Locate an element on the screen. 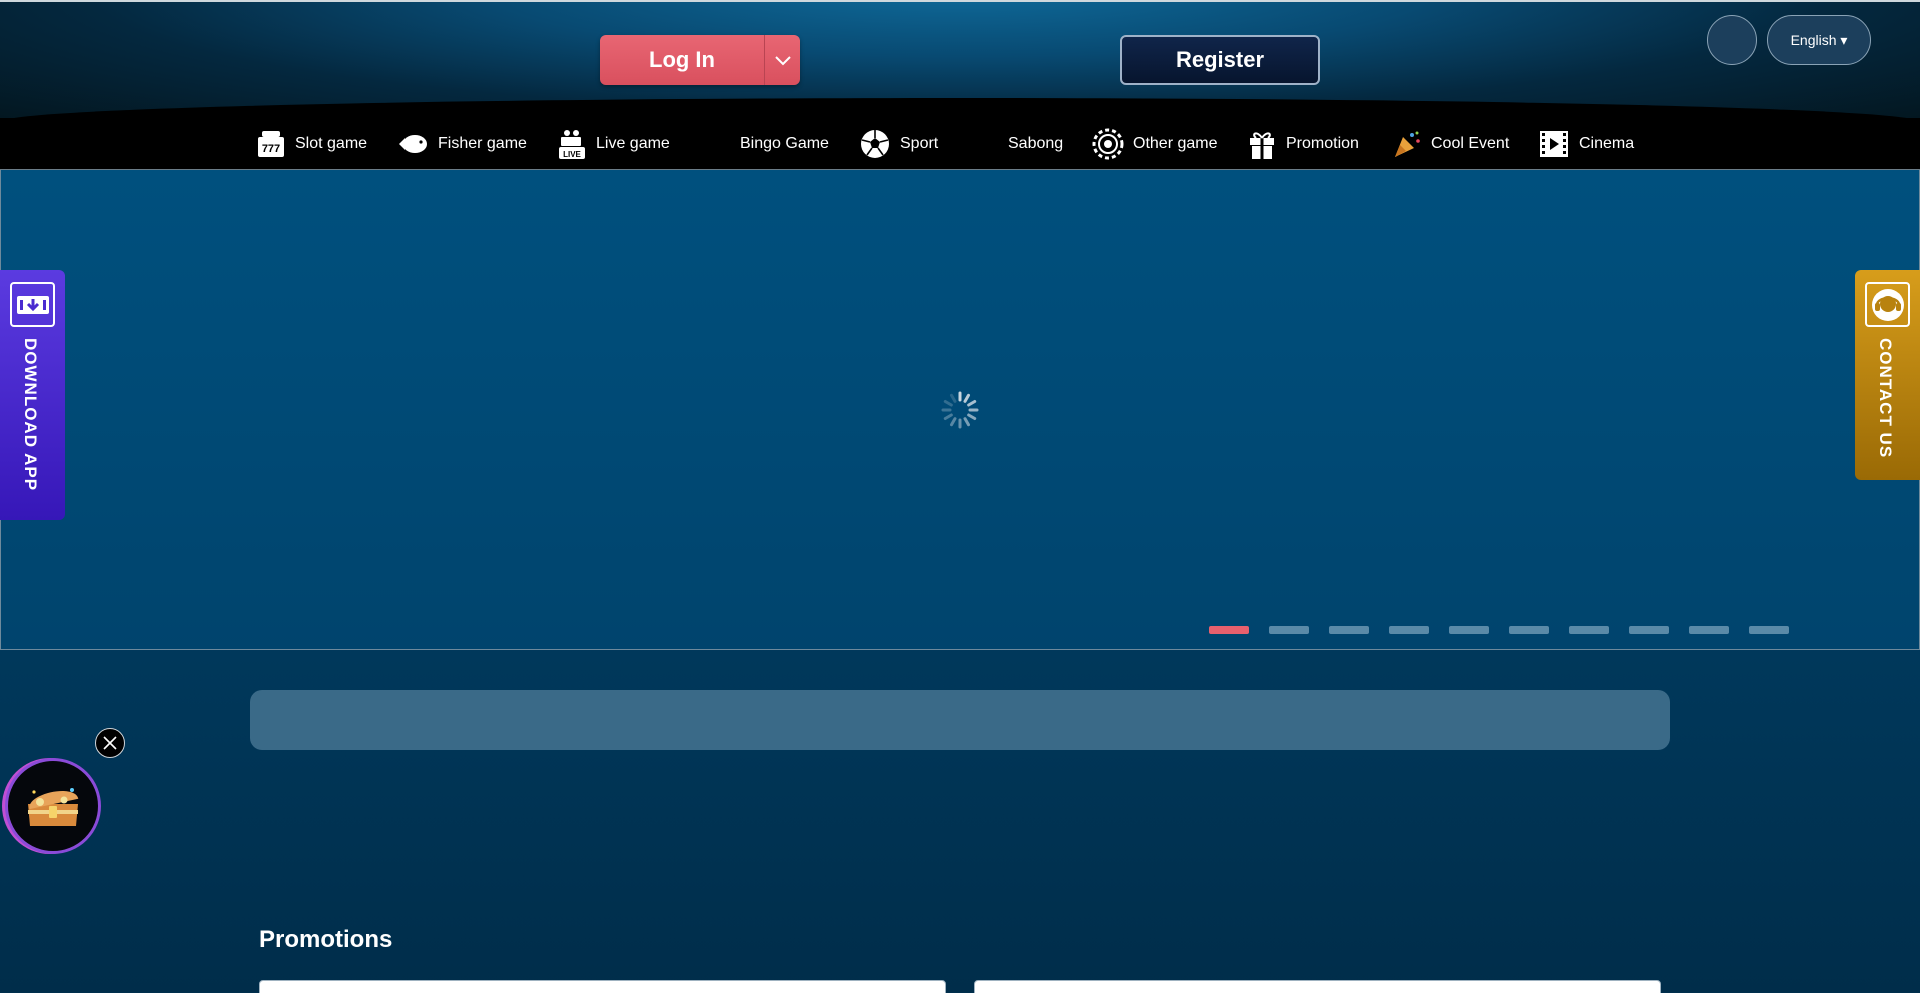  chevron-down-icon is located at coordinates (782, 61).